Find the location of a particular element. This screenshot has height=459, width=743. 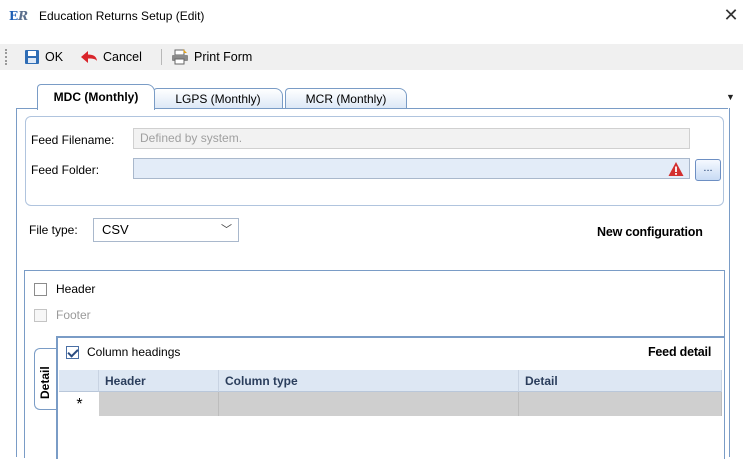

tab-label: LGPS (Monthly) is located at coordinates (218, 99).